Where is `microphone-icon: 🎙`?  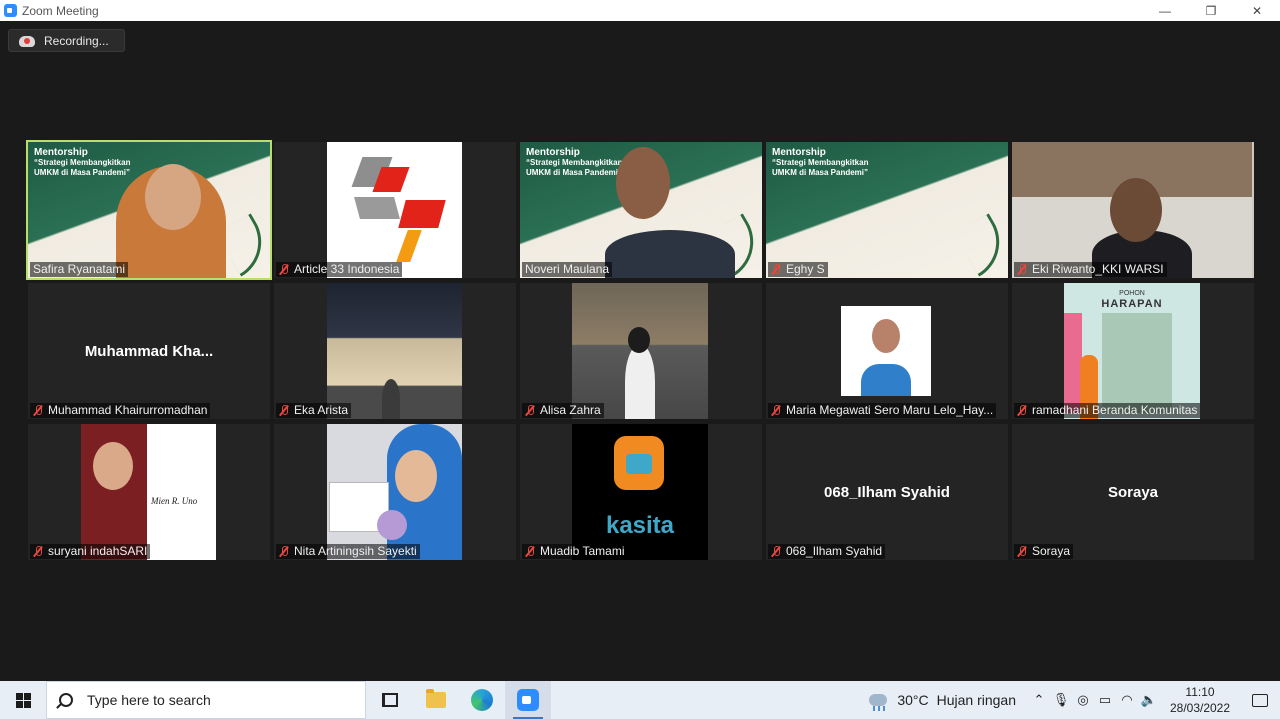 microphone-icon: 🎙 is located at coordinates (1061, 700).